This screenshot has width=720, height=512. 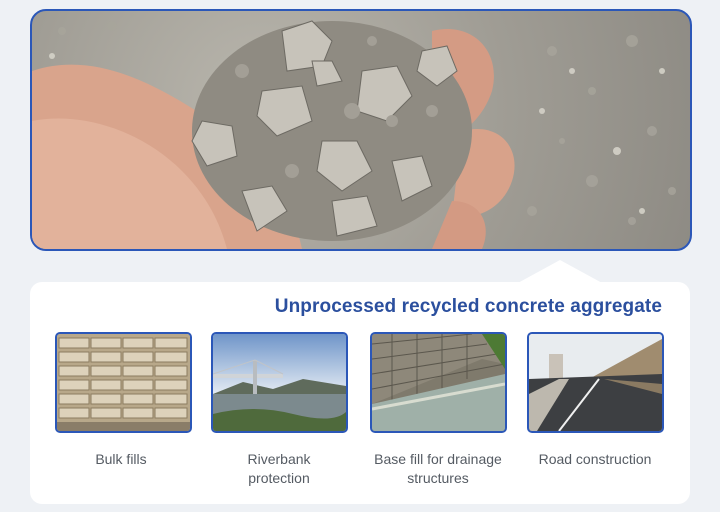 What do you see at coordinates (279, 382) in the screenshot?
I see `river-bridge-photo` at bounding box center [279, 382].